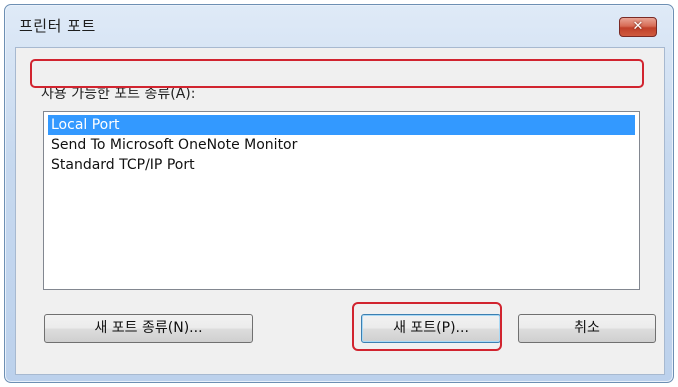  Describe the element at coordinates (341, 165) in the screenshot. I see `list-item-standard-tcpip-port: Standard TCP/IP Port` at that location.